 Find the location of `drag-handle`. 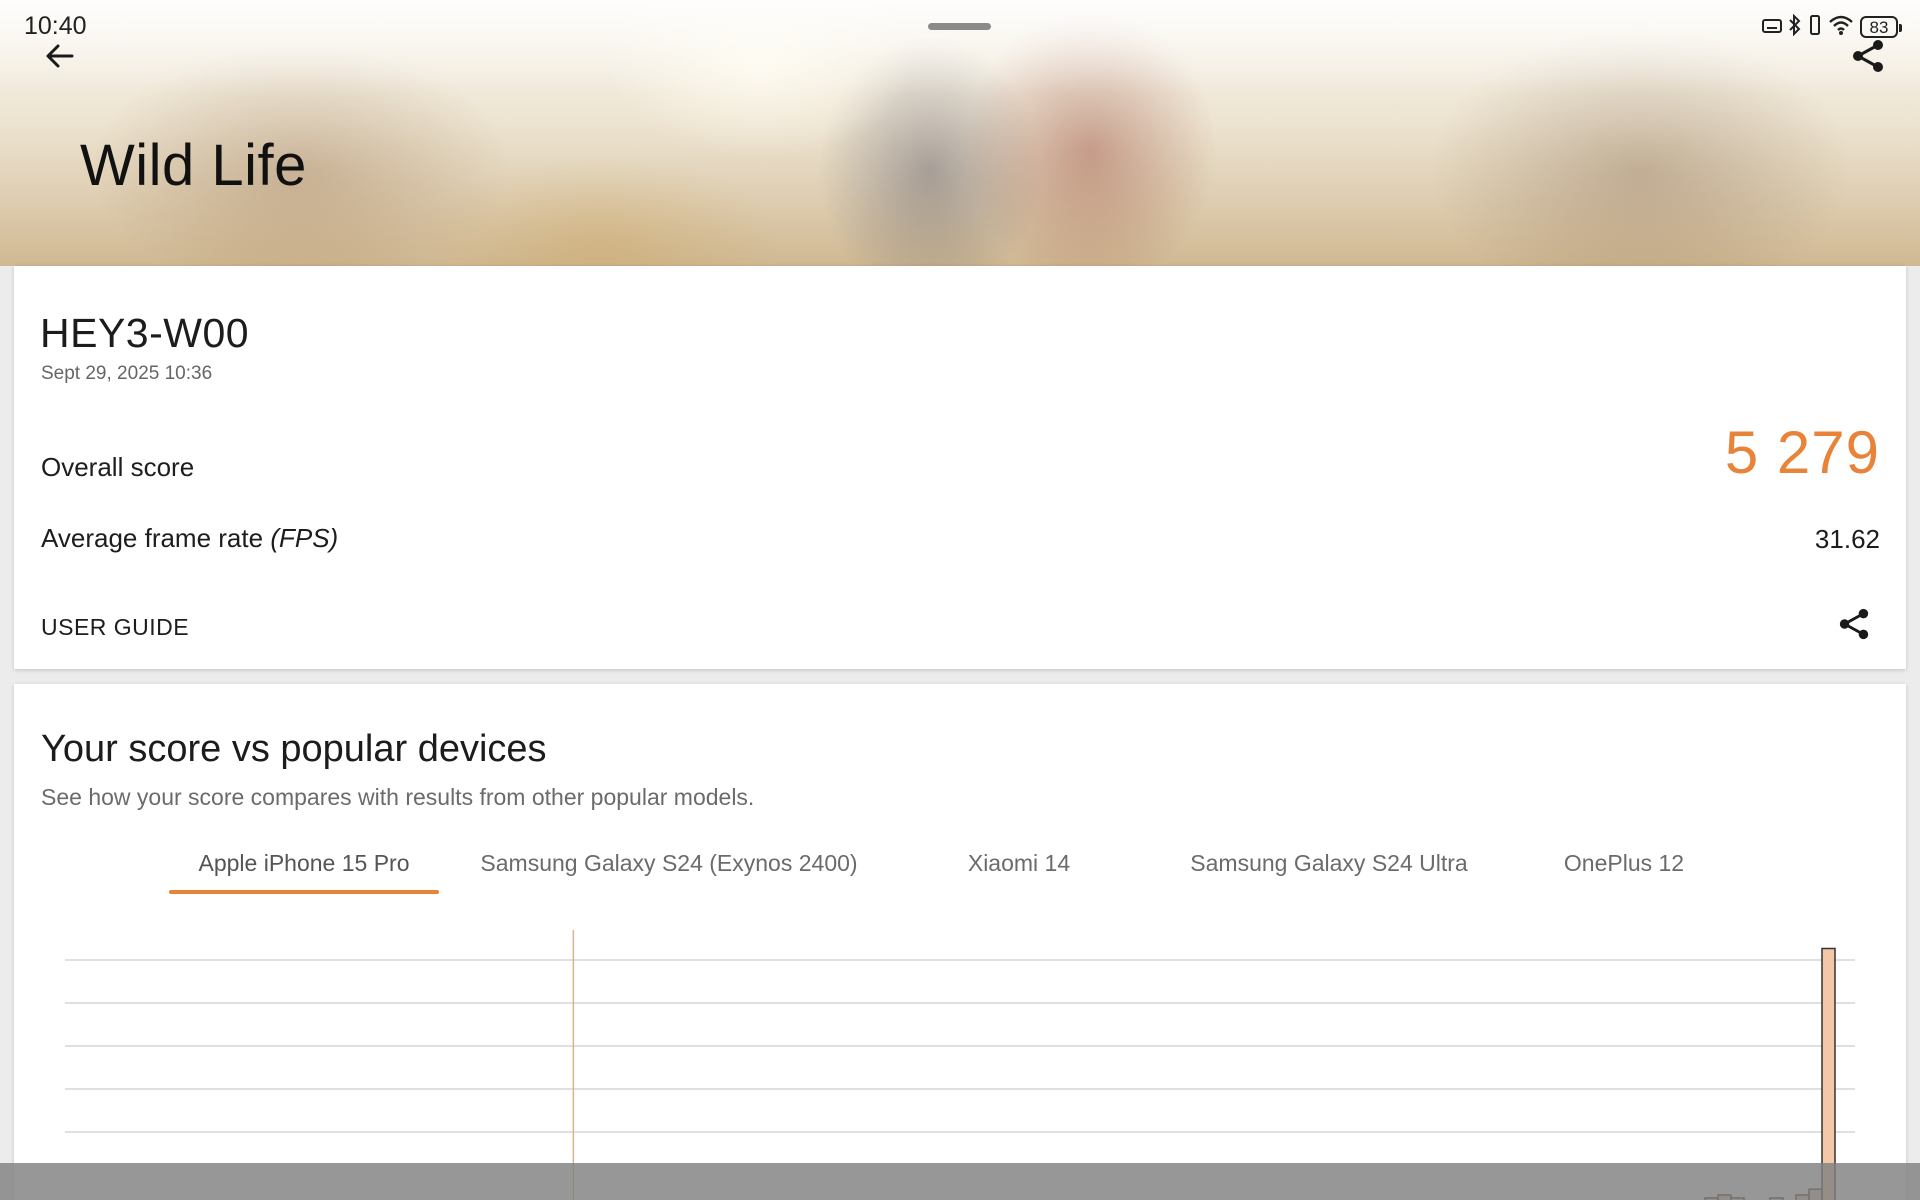

drag-handle is located at coordinates (959, 26).